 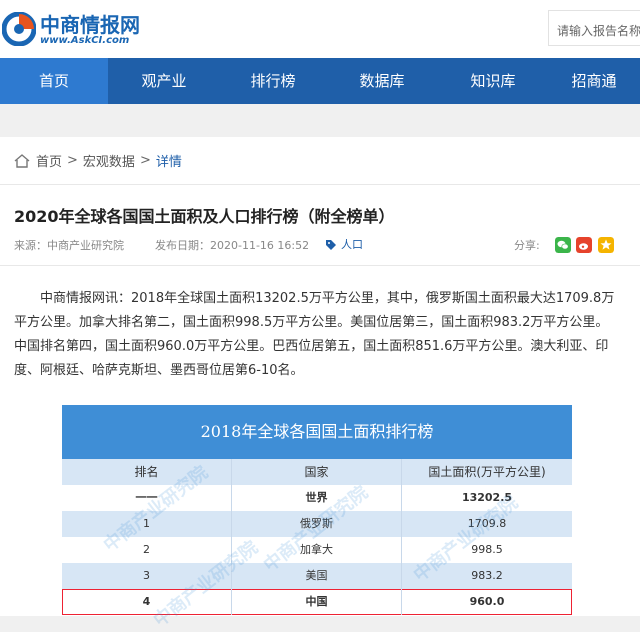 What do you see at coordinates (584, 245) in the screenshot?
I see `weibo-icon` at bounding box center [584, 245].